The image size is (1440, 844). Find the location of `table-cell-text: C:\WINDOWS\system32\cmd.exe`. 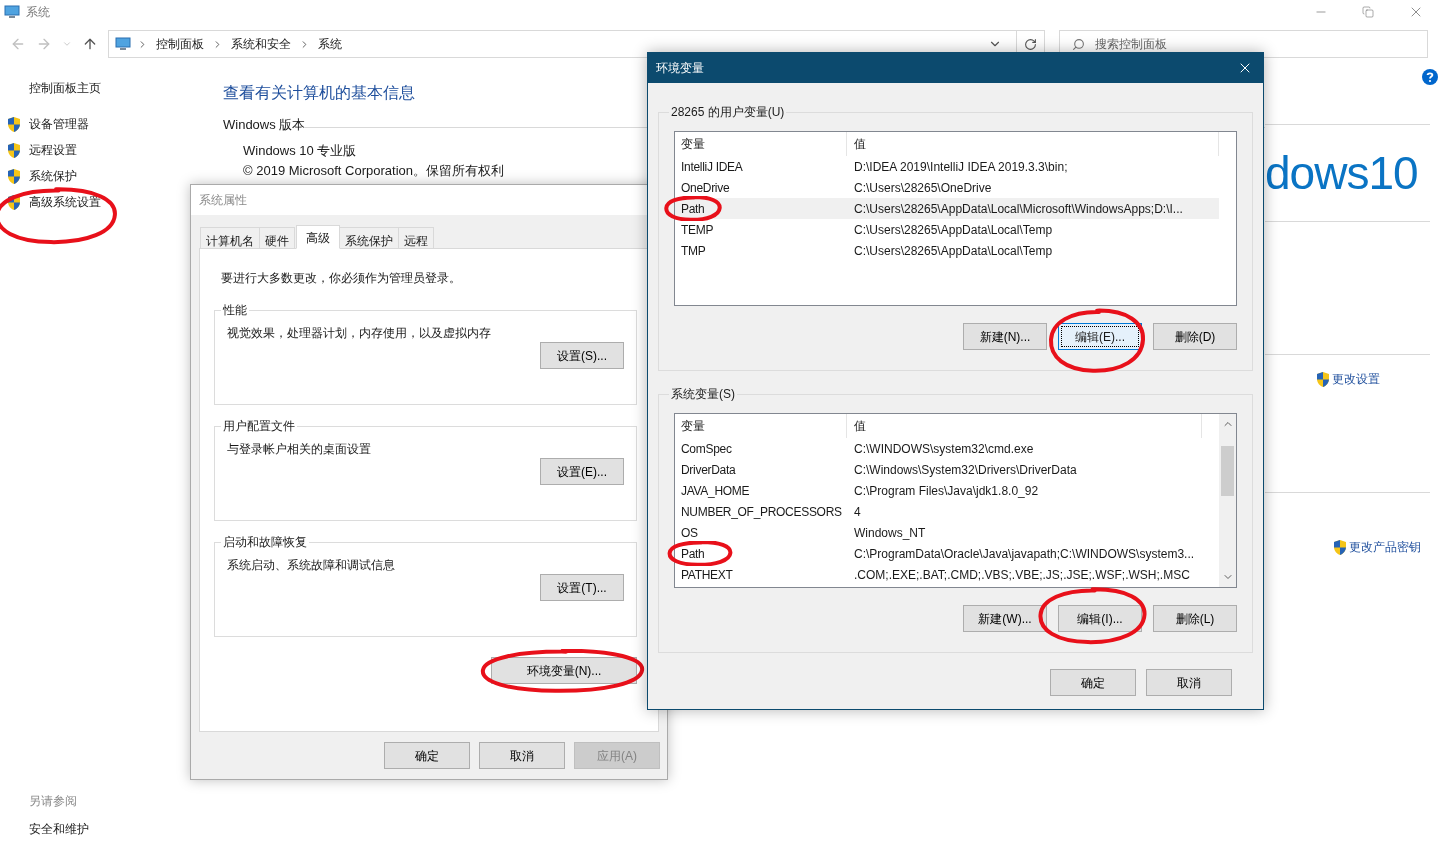

table-cell-text: C:\WINDOWS\system32\cmd.exe is located at coordinates (943, 449).